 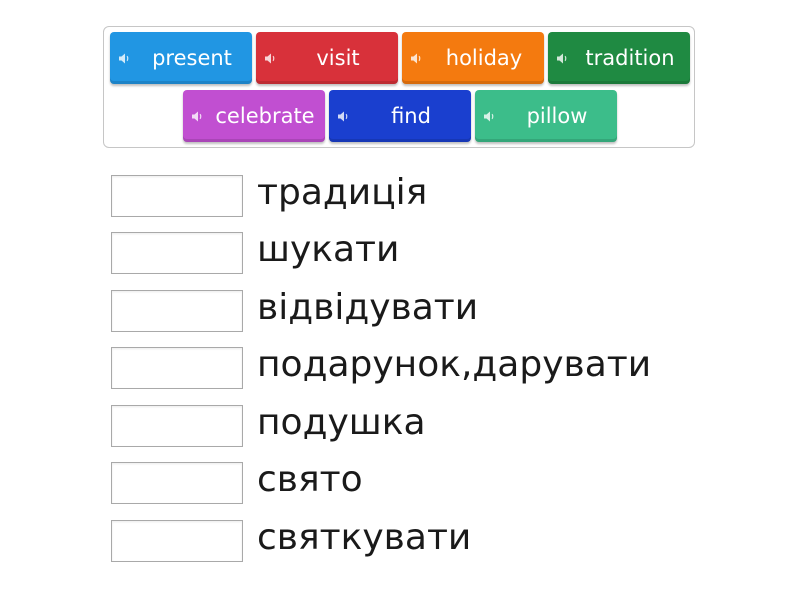 What do you see at coordinates (328, 249) in the screenshot?
I see `ukrainian-term: шукати` at bounding box center [328, 249].